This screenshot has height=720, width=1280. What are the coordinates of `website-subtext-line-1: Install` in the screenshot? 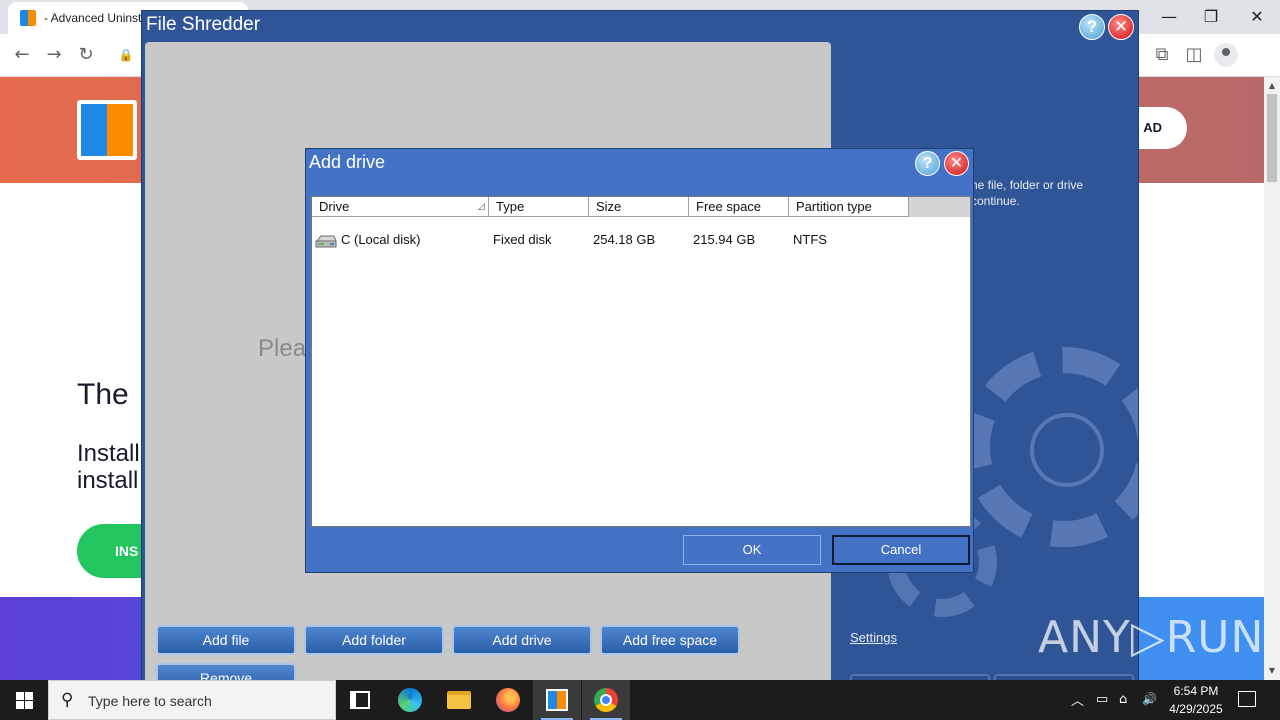 It's located at (108, 453).